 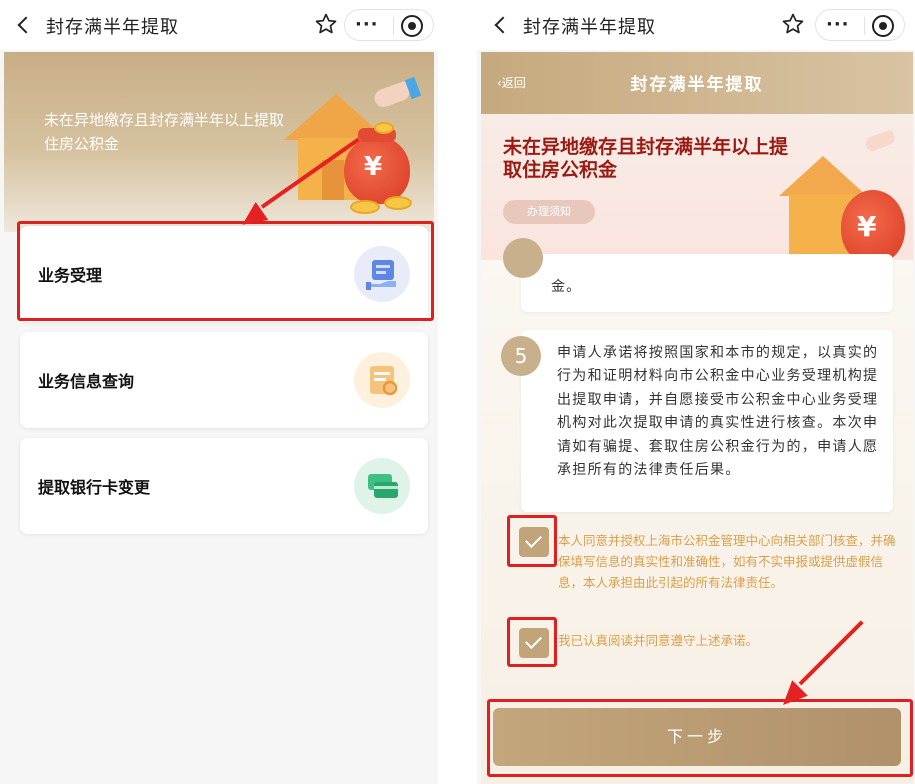 I want to click on page-header: ‹返回 封存满半年提取, so click(x=697, y=83).